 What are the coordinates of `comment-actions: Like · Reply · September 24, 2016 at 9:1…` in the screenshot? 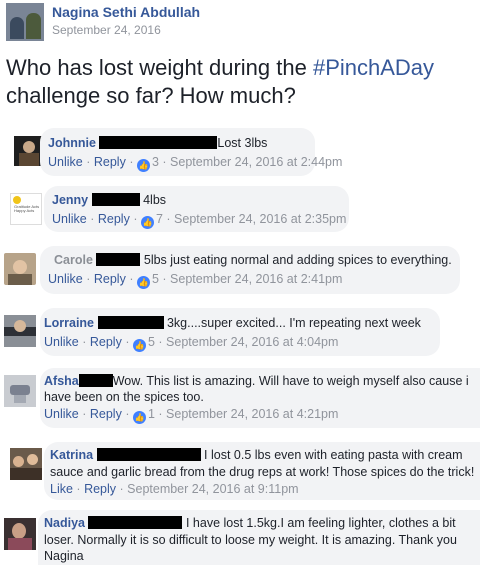 It's located at (174, 489).